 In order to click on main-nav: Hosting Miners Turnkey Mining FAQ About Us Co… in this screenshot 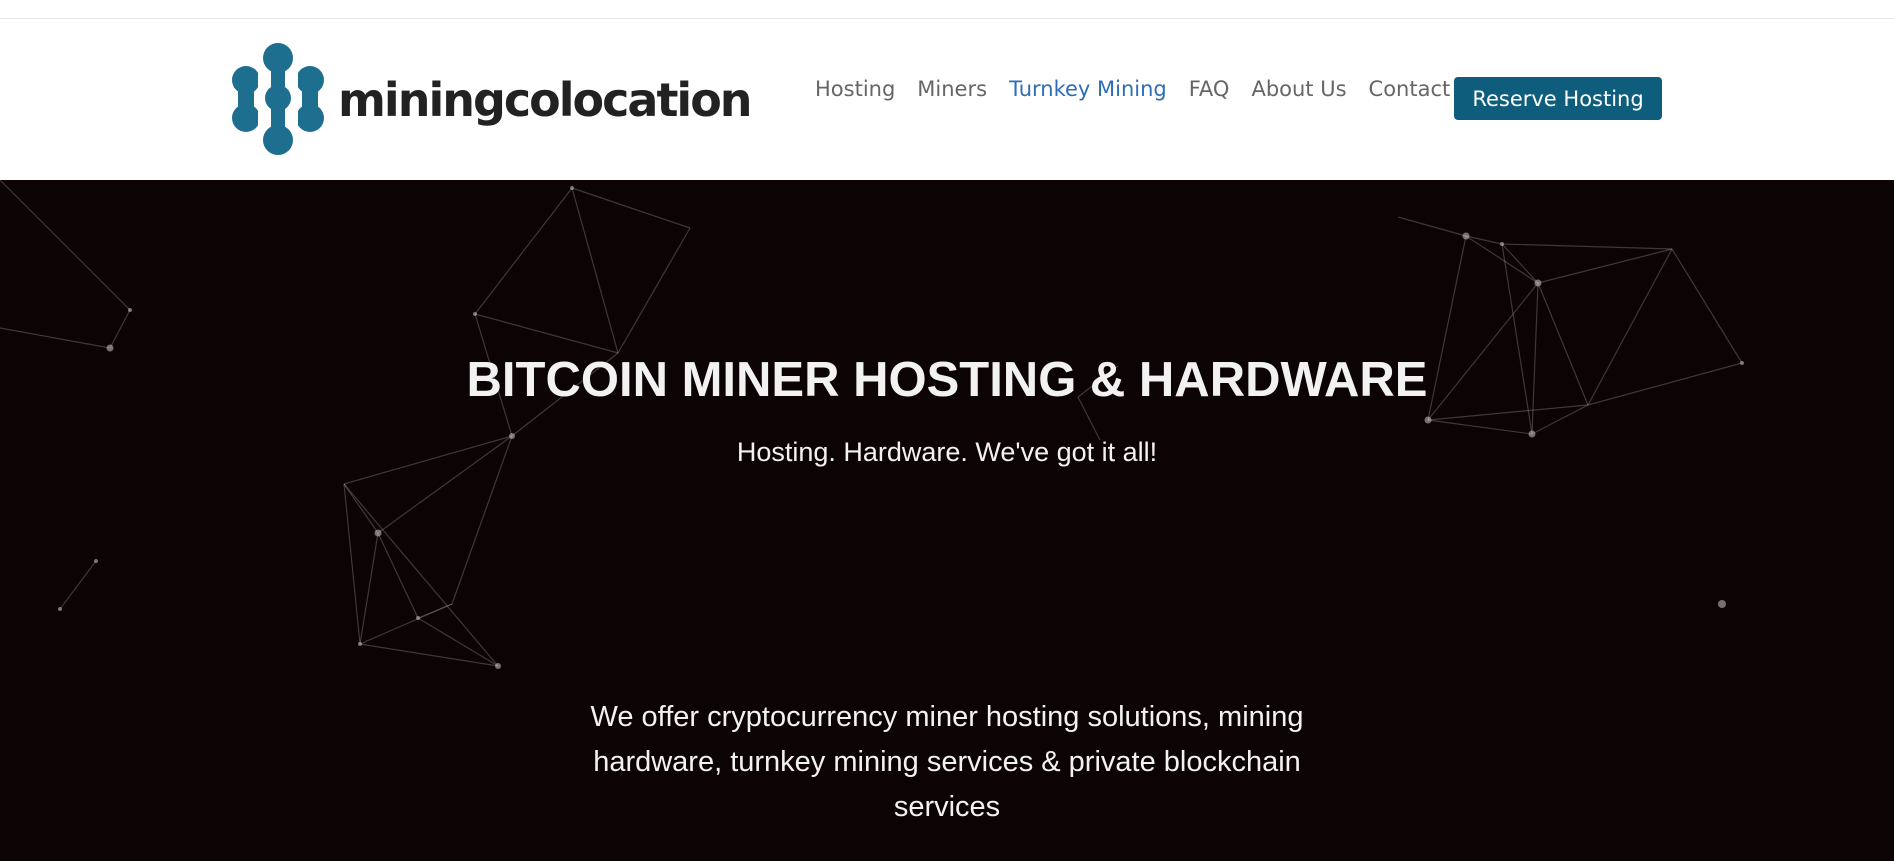, I will do `click(1143, 89)`.